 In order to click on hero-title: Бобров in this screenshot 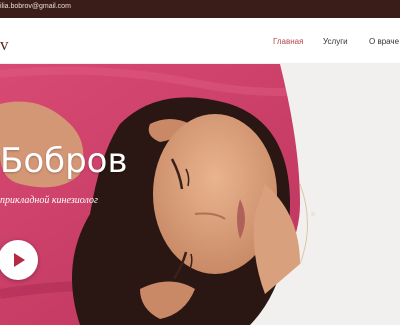, I will do `click(64, 161)`.